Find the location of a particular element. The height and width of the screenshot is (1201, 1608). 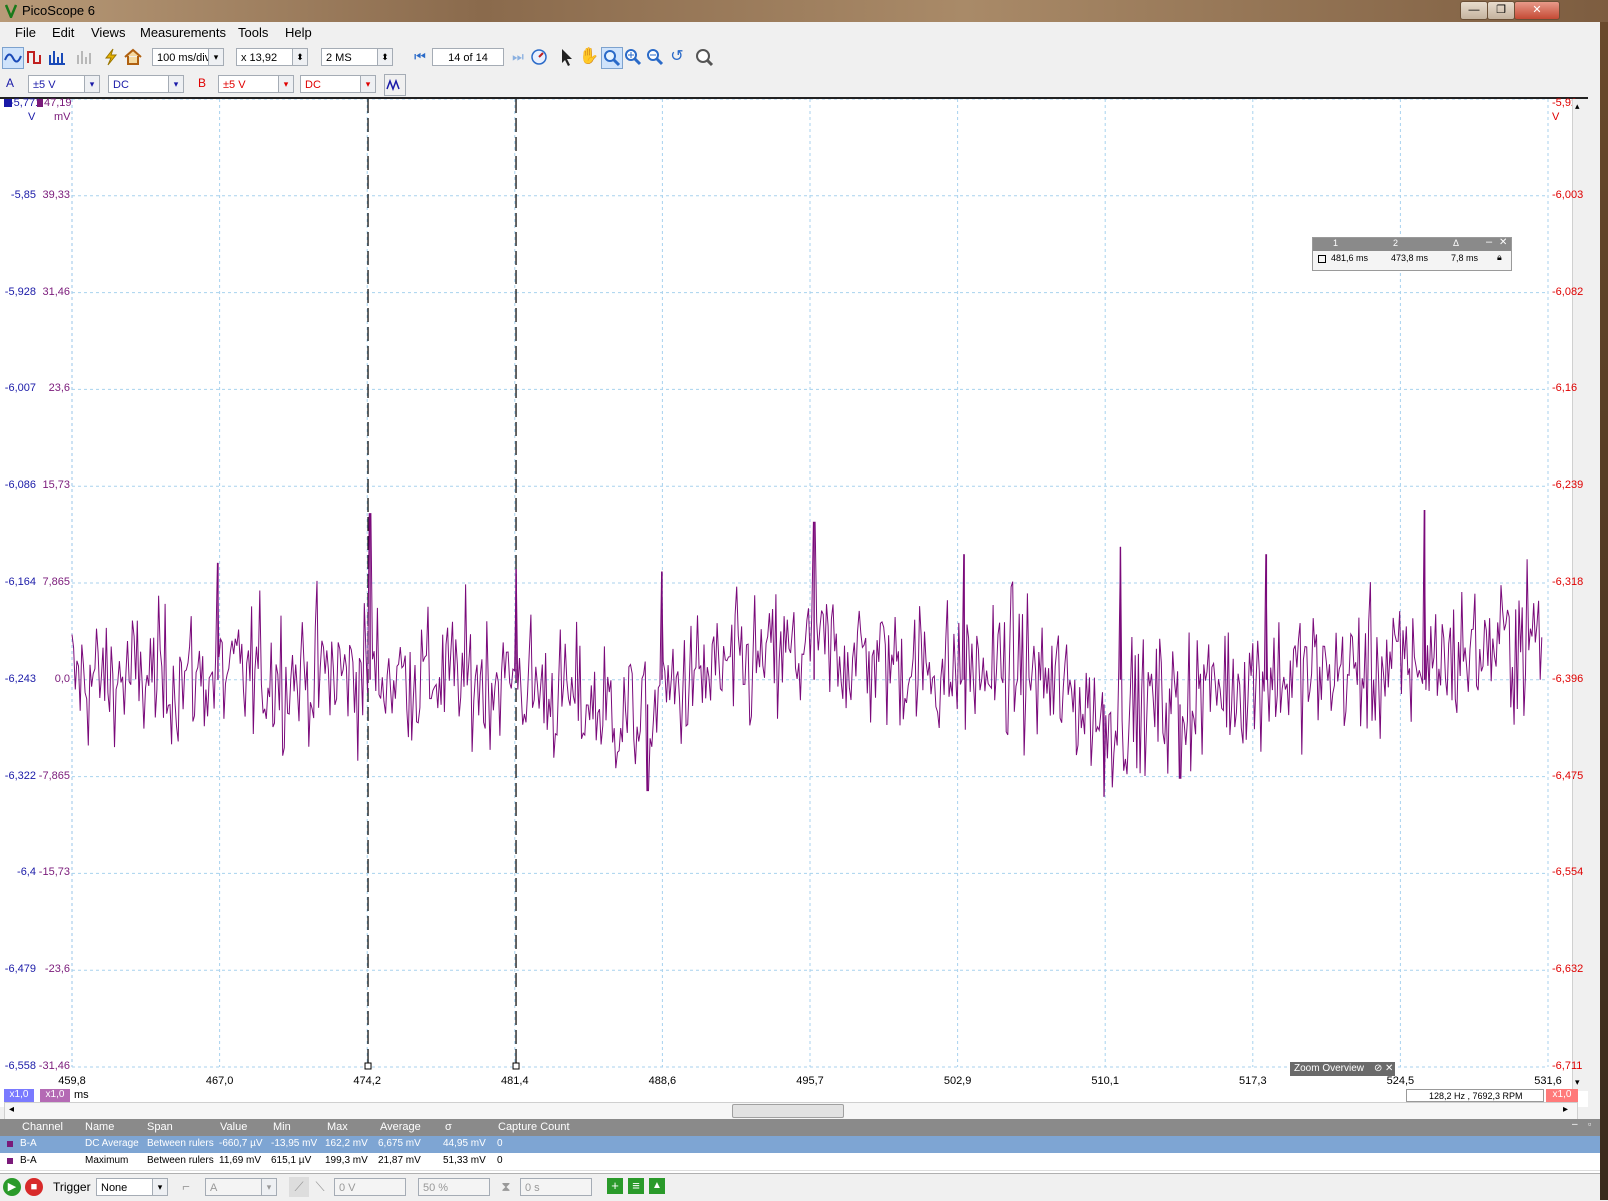

menu-tools: Tools is located at coordinates (253, 32).